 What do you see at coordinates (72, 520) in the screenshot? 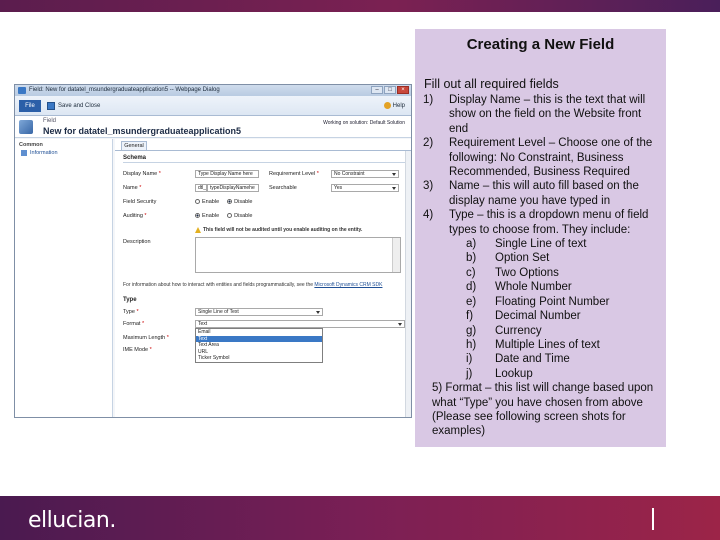
I see `ellucian-logo: ellucian.` at bounding box center [72, 520].